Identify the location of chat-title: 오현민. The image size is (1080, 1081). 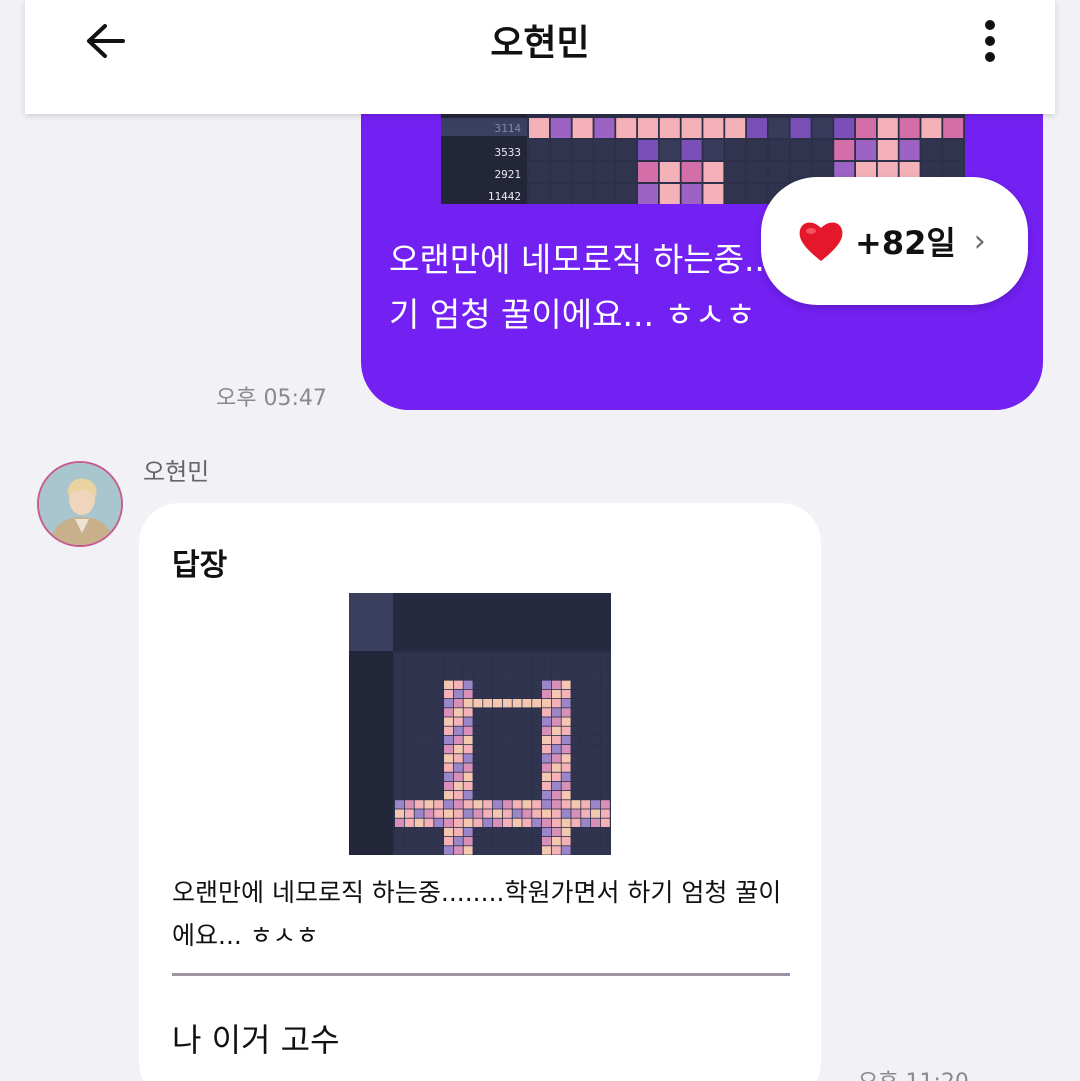
(540, 43).